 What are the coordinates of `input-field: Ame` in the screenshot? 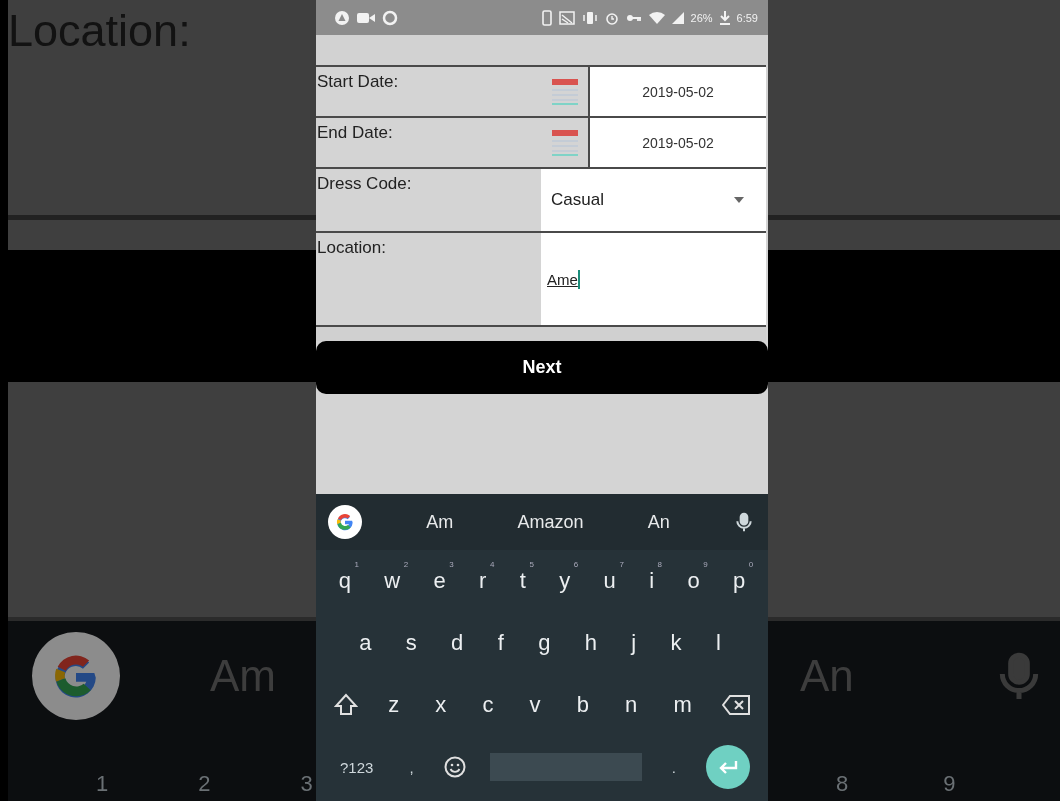 It's located at (653, 279).